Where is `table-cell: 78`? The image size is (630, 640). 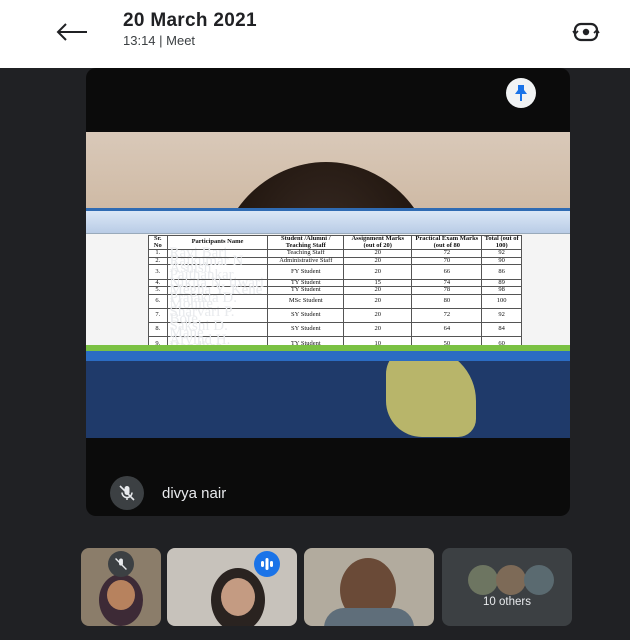
table-cell: 78 is located at coordinates (447, 290).